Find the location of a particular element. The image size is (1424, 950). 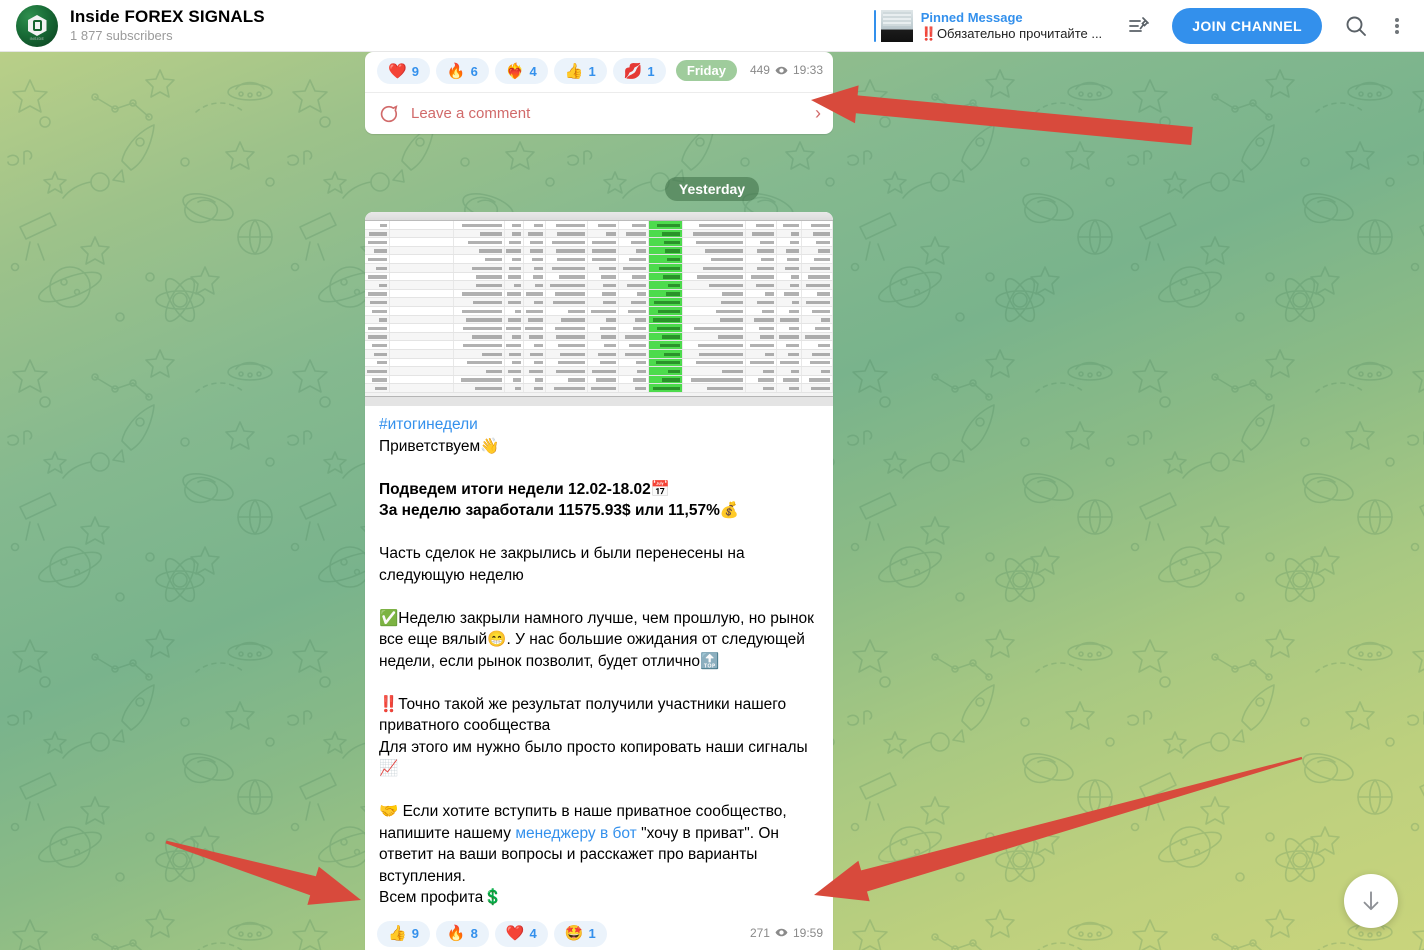

reaction-count: 4 is located at coordinates (533, 71).